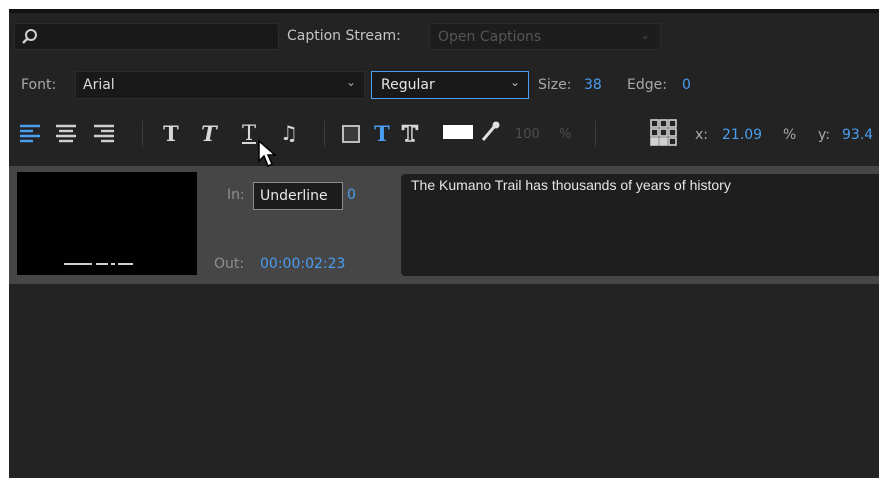 The height and width of the screenshot is (480, 879). What do you see at coordinates (146, 36) in the screenshot?
I see `search-input` at bounding box center [146, 36].